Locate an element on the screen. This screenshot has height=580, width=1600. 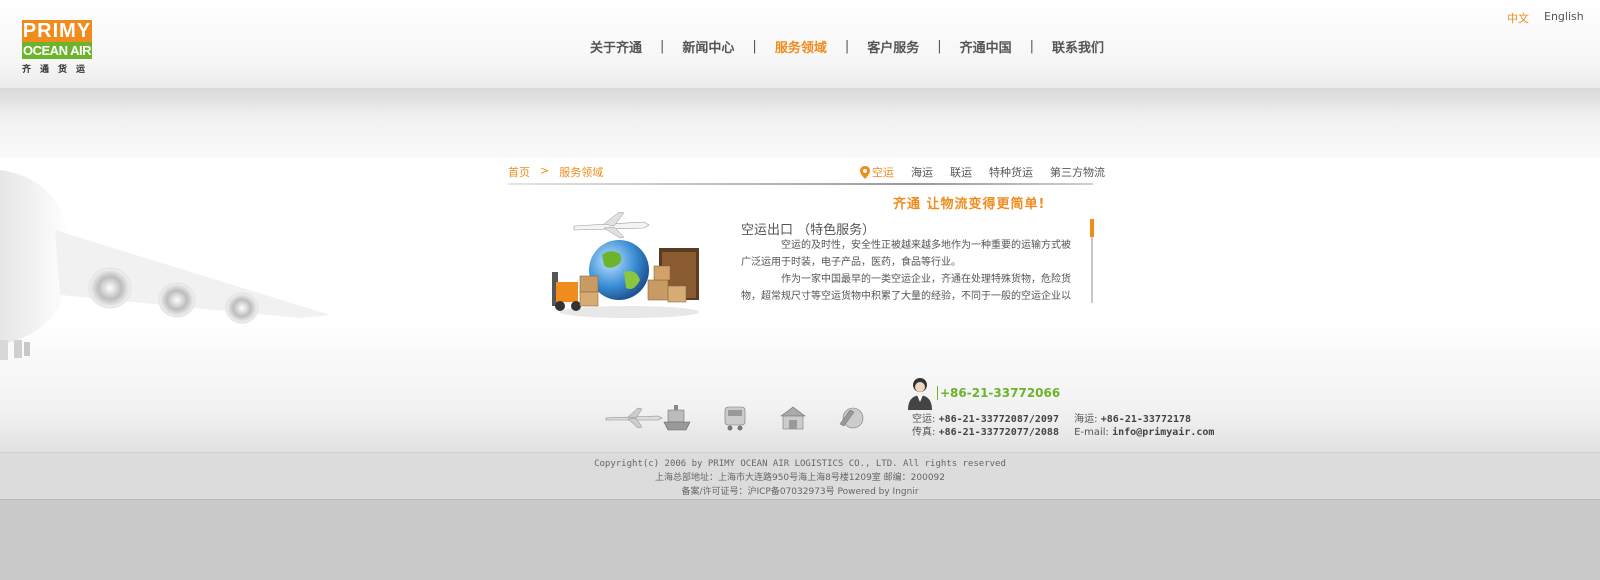
sea-label: 海运: is located at coordinates (1086, 419).